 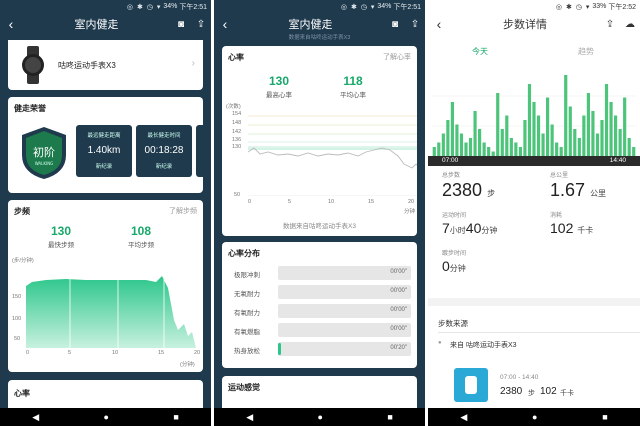 I want to click on calories: 消耗 102 千卡, so click(x=571, y=223).